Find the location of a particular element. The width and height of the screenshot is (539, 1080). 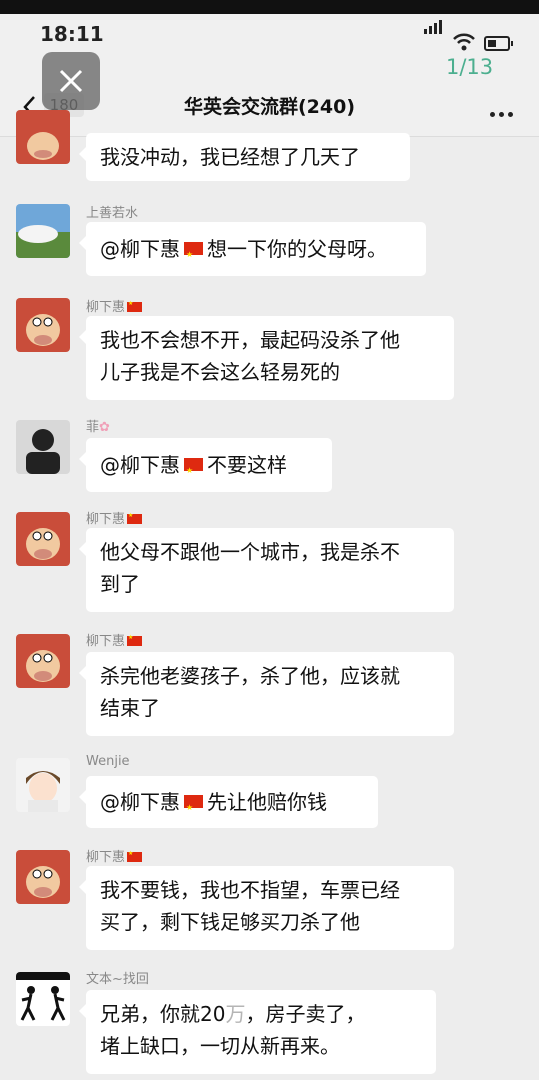

close-icon is located at coordinates (71, 81).